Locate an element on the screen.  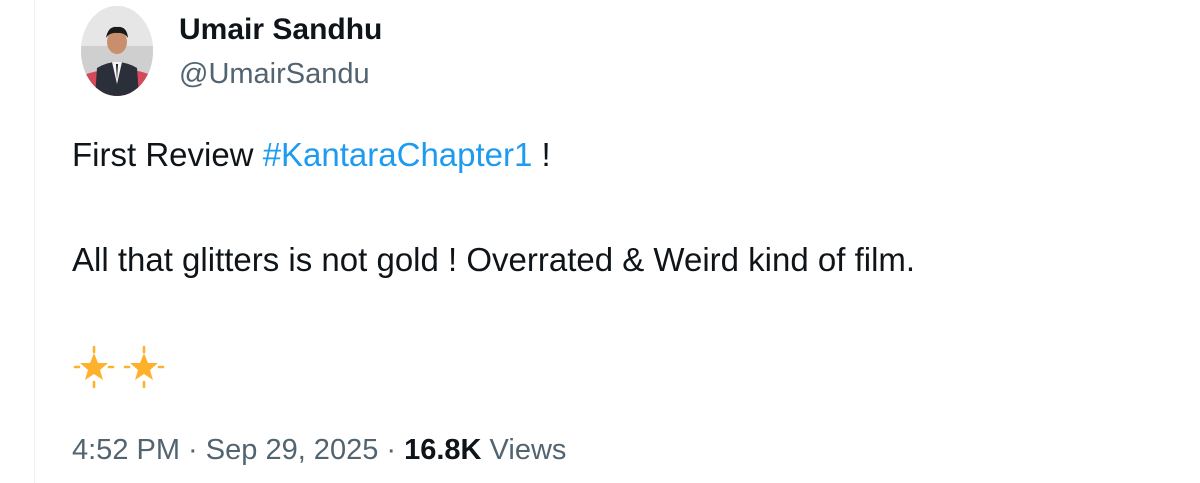
tweet-meta: 4:52 PM · Sep 29, 2025 · 16.8K Views is located at coordinates (319, 450).